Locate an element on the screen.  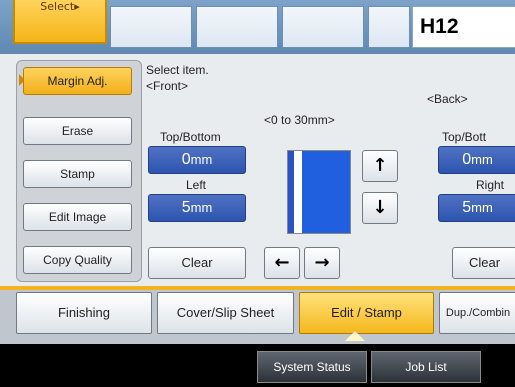
tab-edit-stamp: Edit / Stamp is located at coordinates (366, 313).